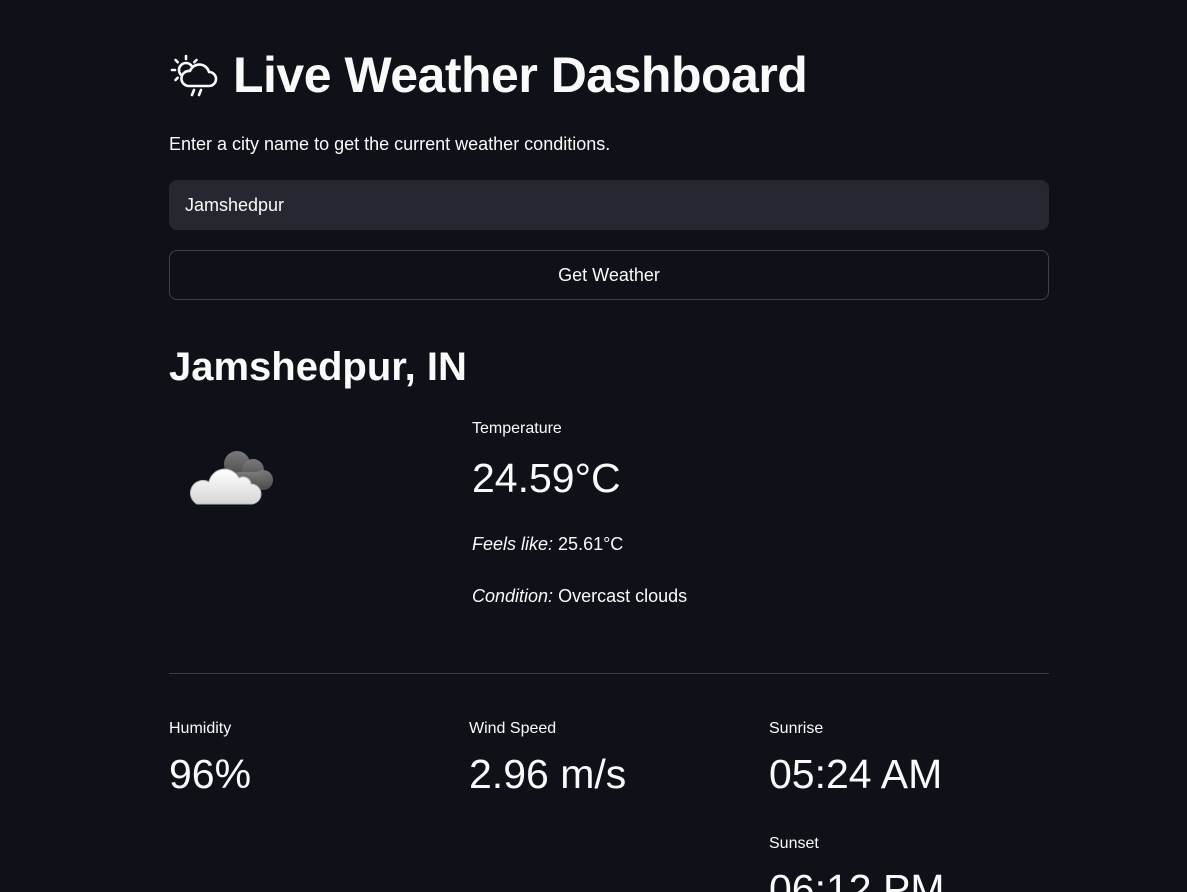  What do you see at coordinates (318, 367) in the screenshot?
I see `location-heading: Jamshedpur, IN` at bounding box center [318, 367].